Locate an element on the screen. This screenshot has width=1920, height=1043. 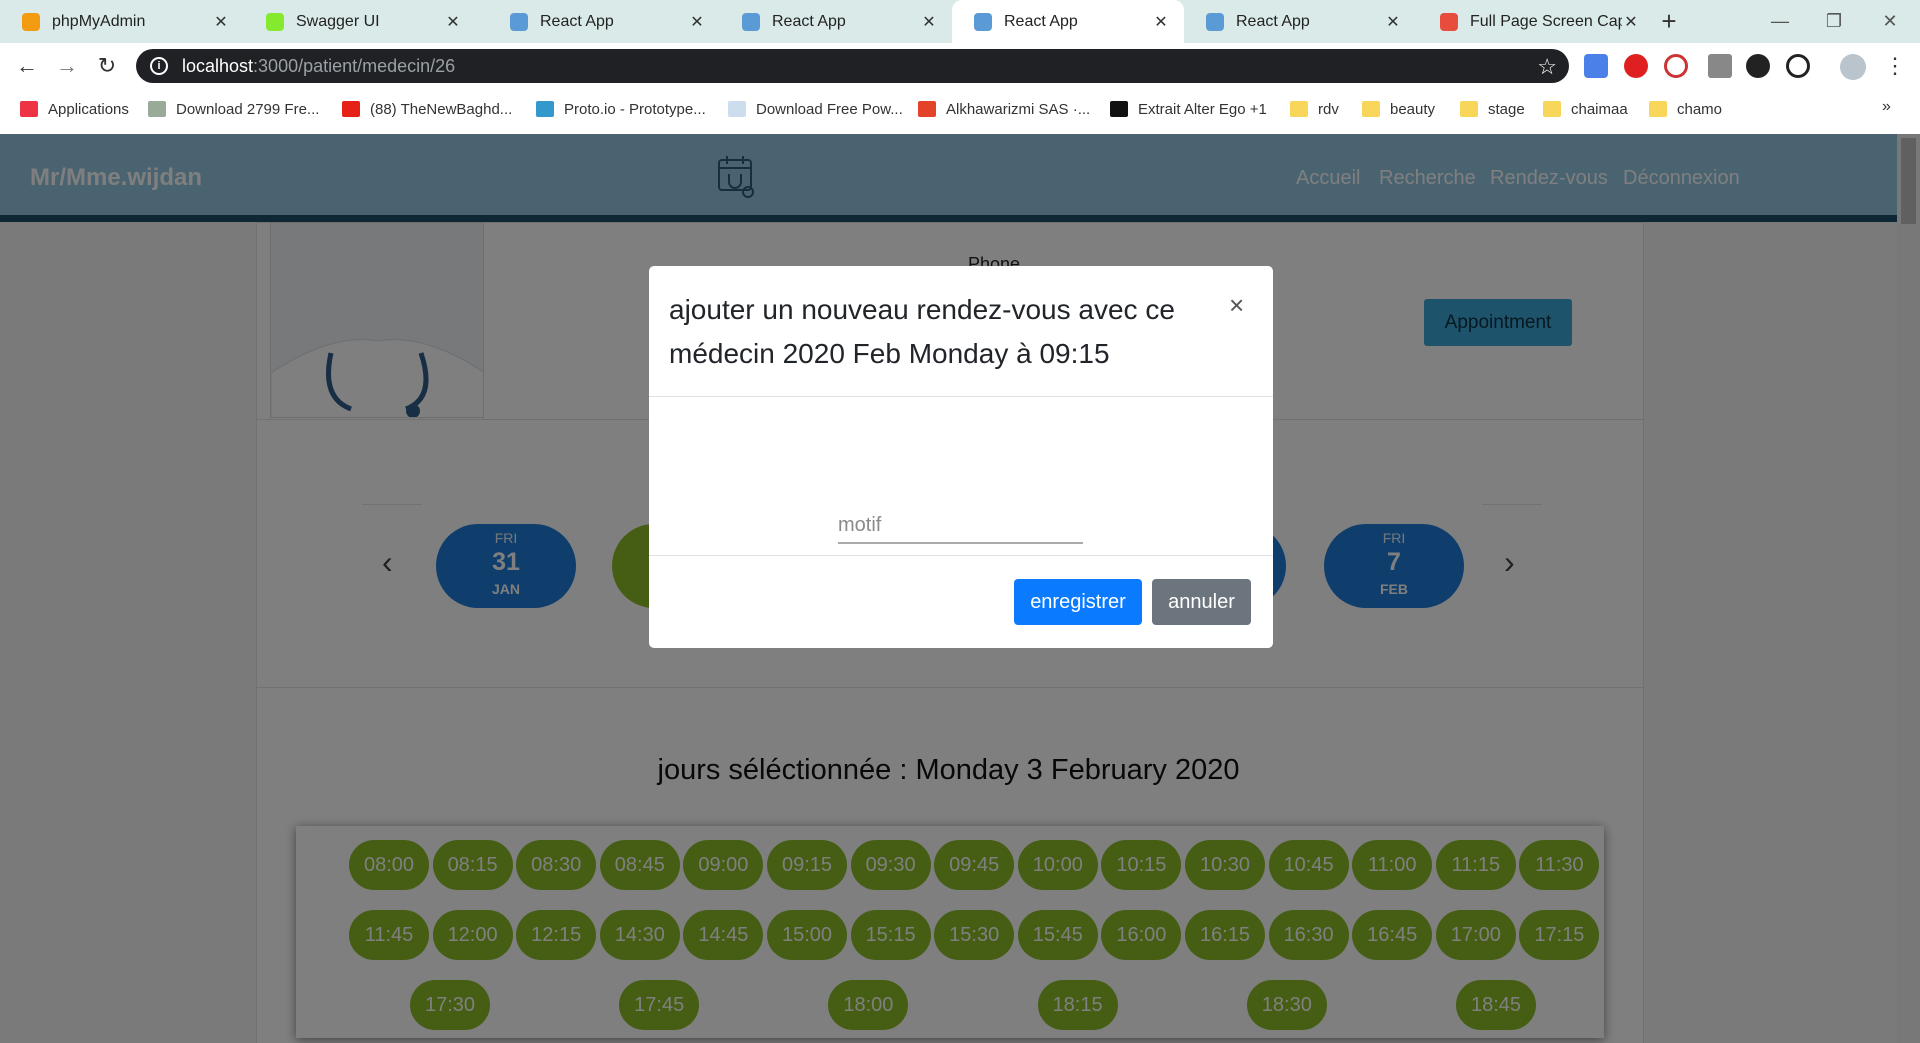
bookmark-label: stage is located at coordinates (1506, 109).